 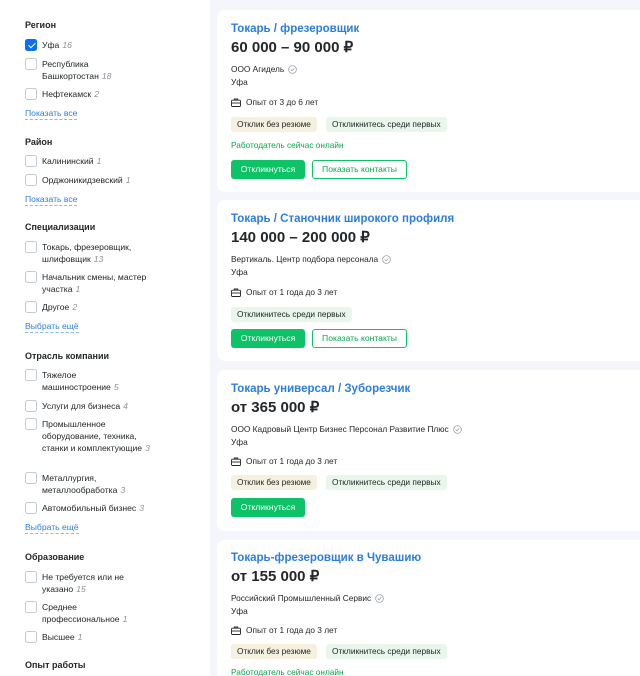 What do you see at coordinates (31, 45) in the screenshot?
I see `checkbox-checked` at bounding box center [31, 45].